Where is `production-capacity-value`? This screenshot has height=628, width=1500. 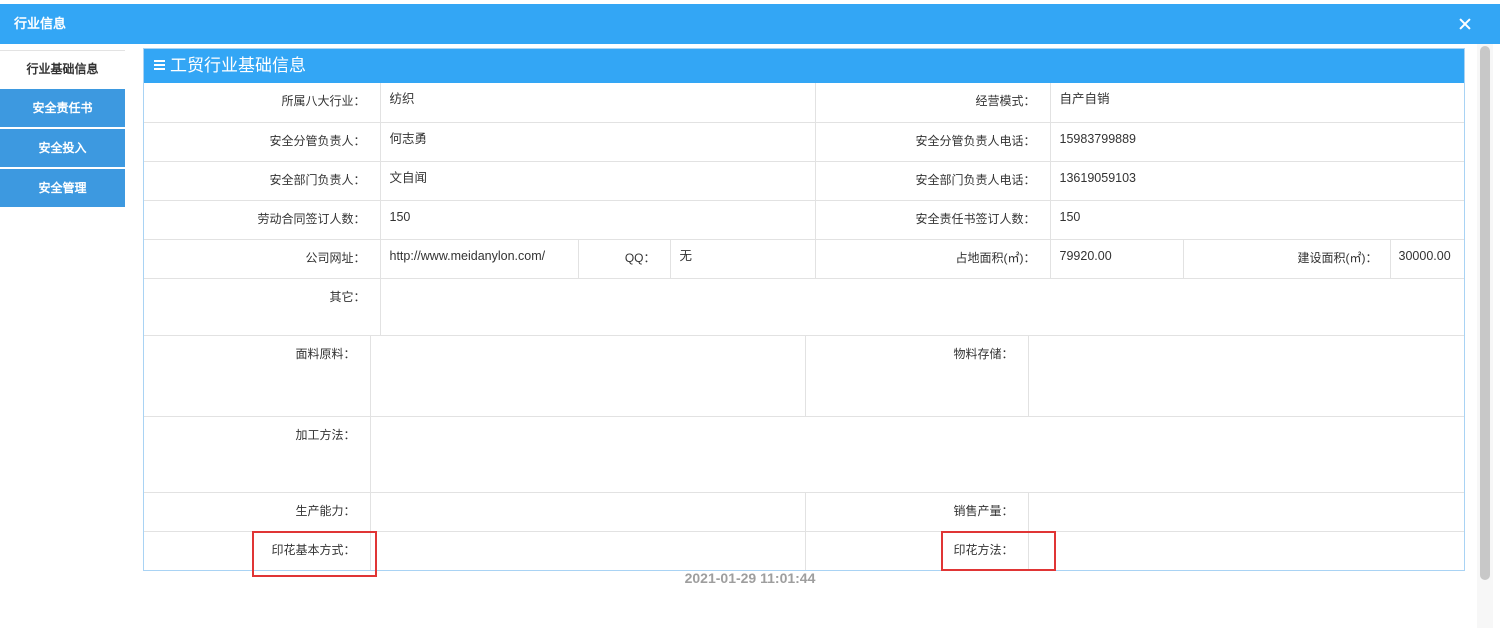
production-capacity-value is located at coordinates (587, 512).